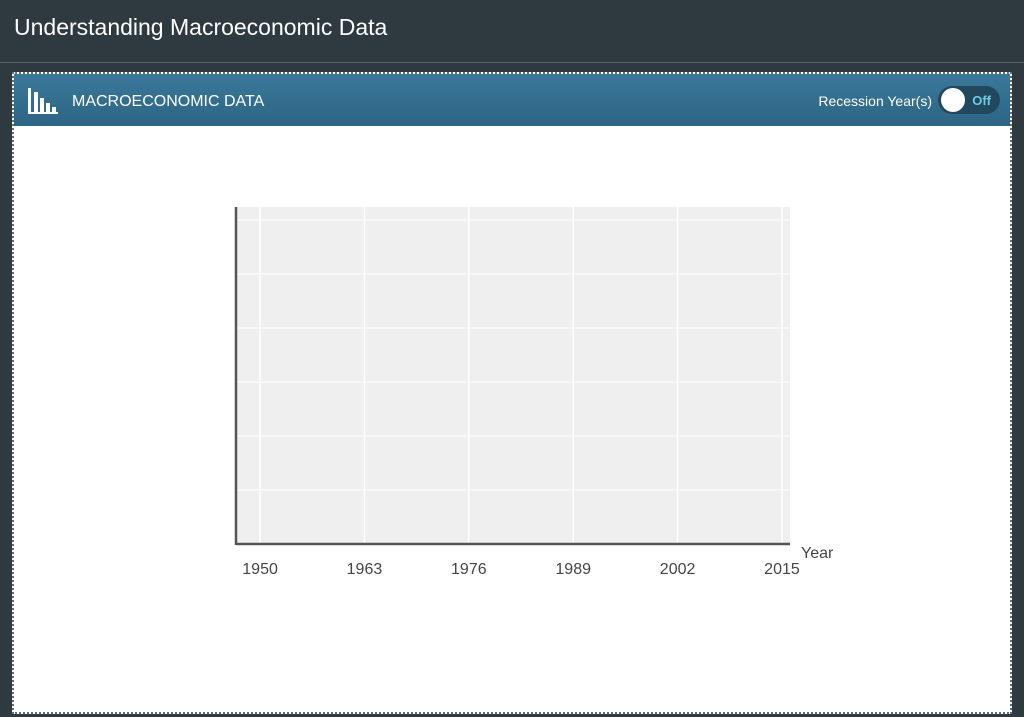 The image size is (1024, 717). I want to click on x-tick-label: 1950, so click(260, 569).